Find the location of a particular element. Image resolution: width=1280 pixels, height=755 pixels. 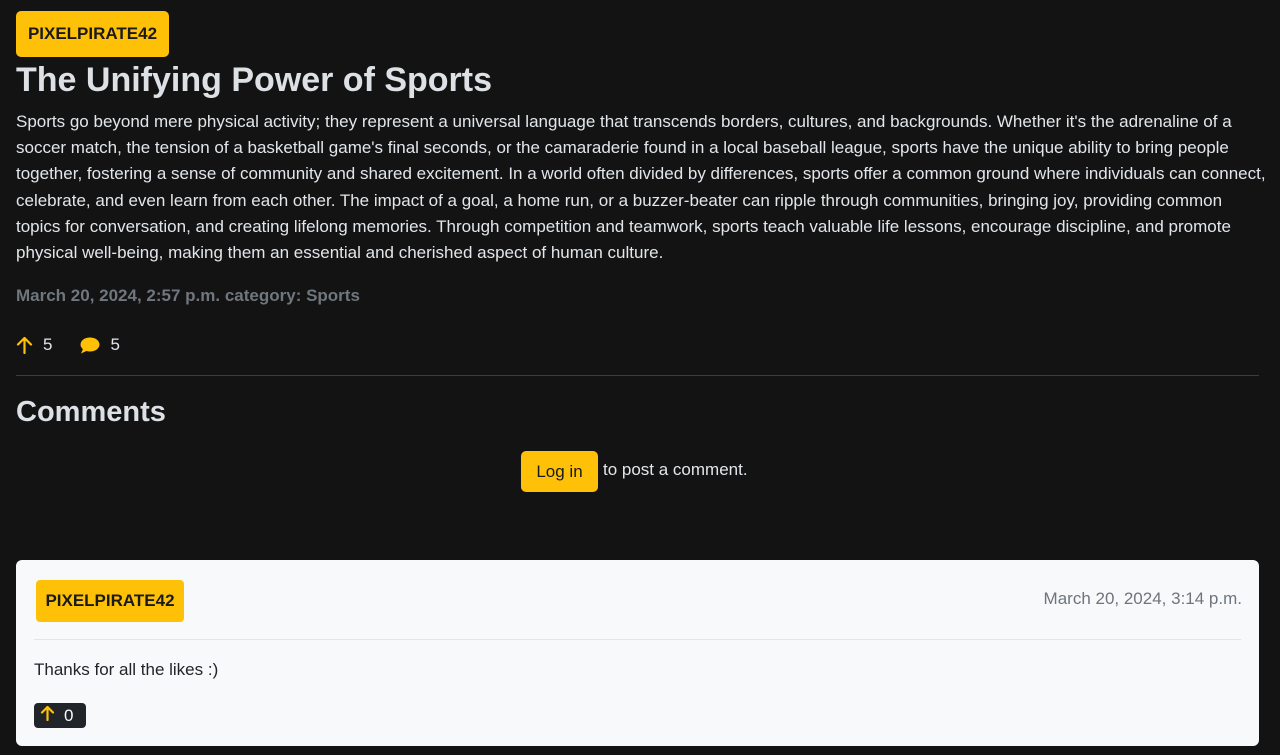

speech-bubble-icon is located at coordinates (90, 345).